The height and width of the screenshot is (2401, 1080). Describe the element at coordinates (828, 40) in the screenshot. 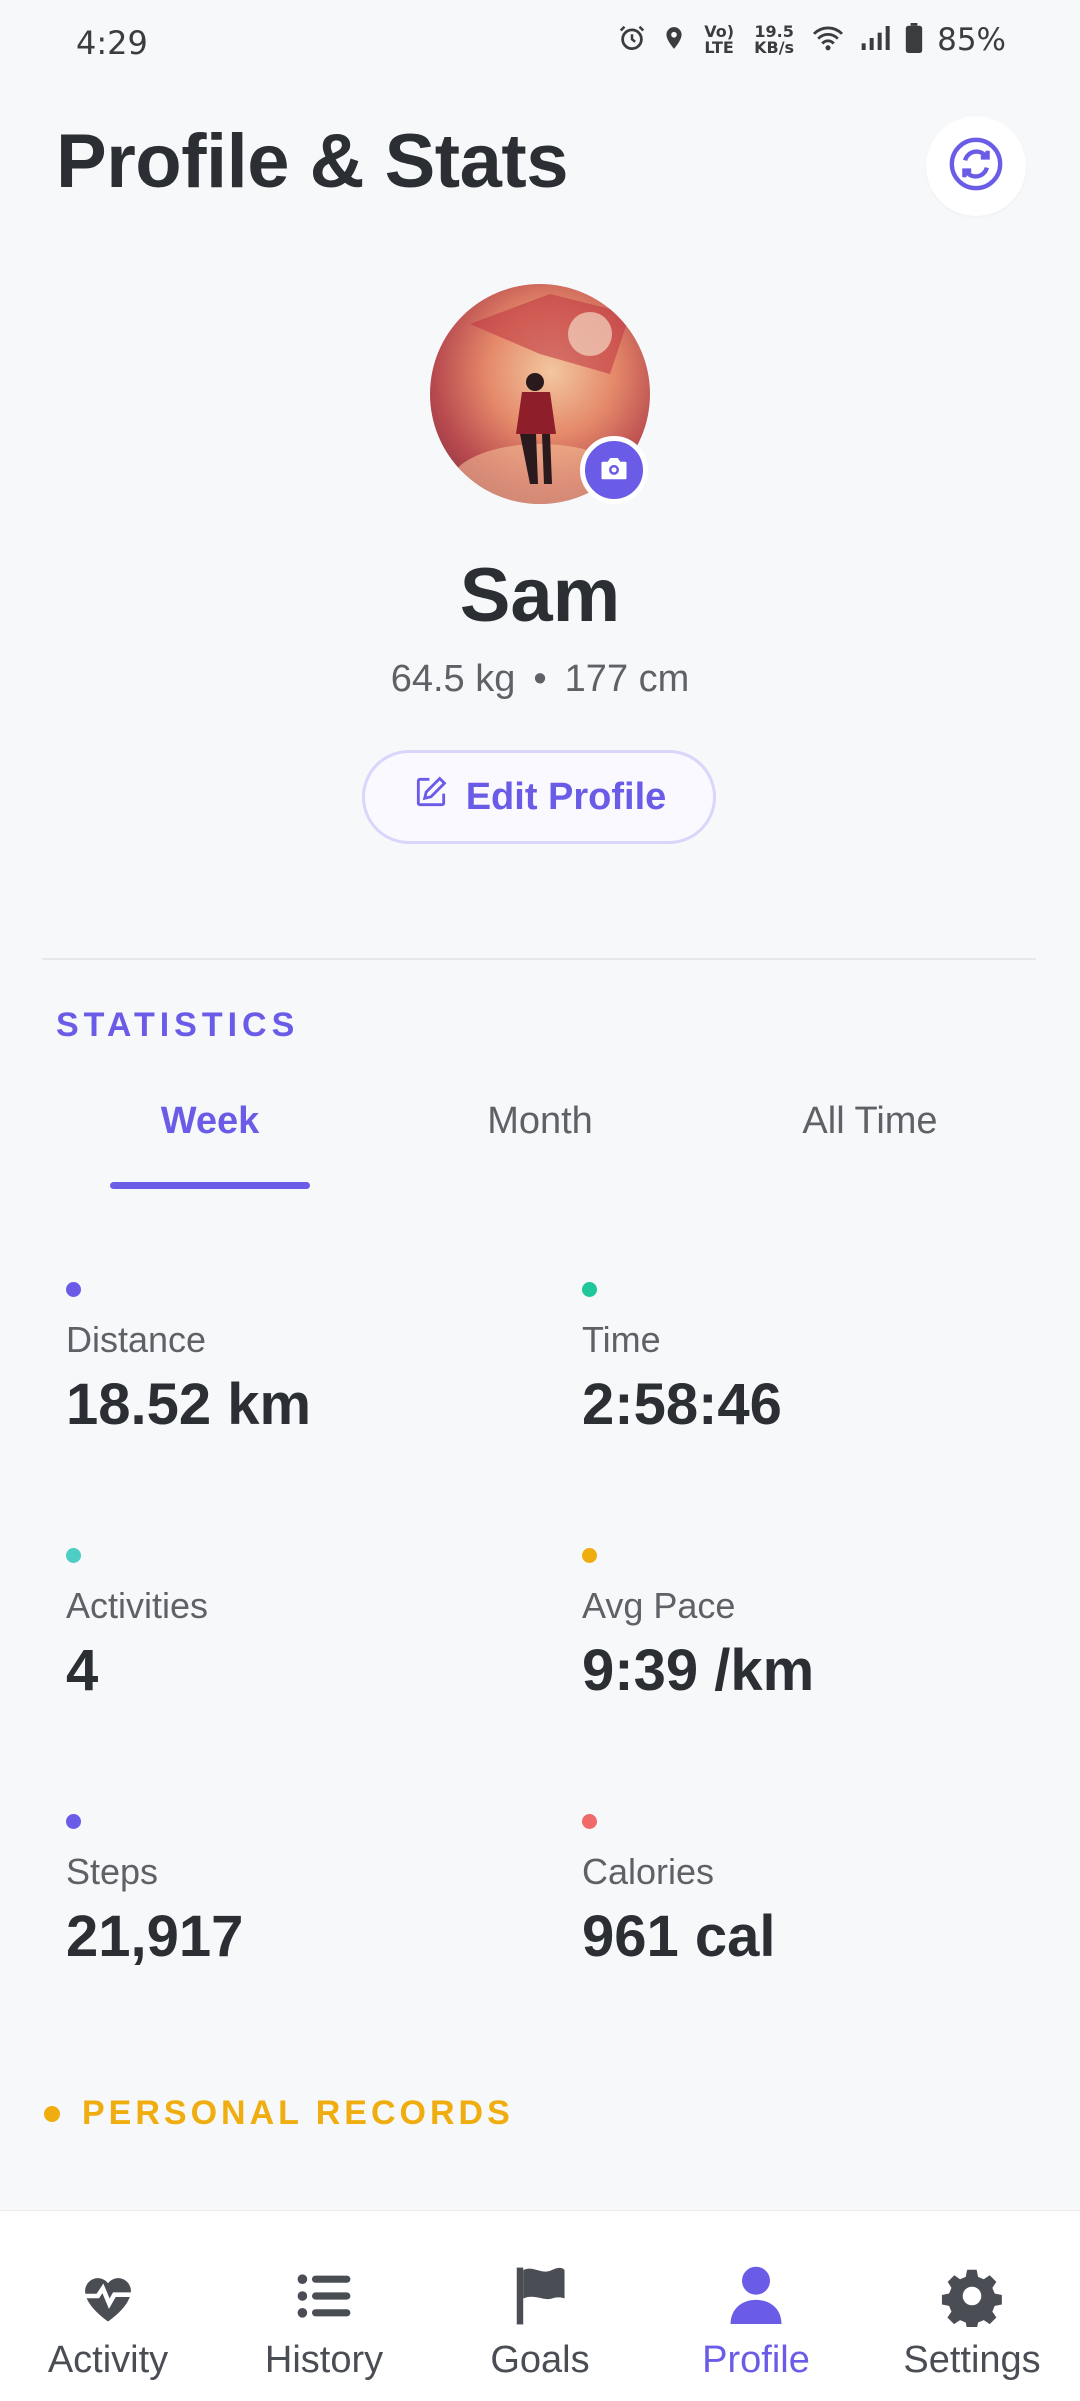

I see `wifi-icon` at that location.